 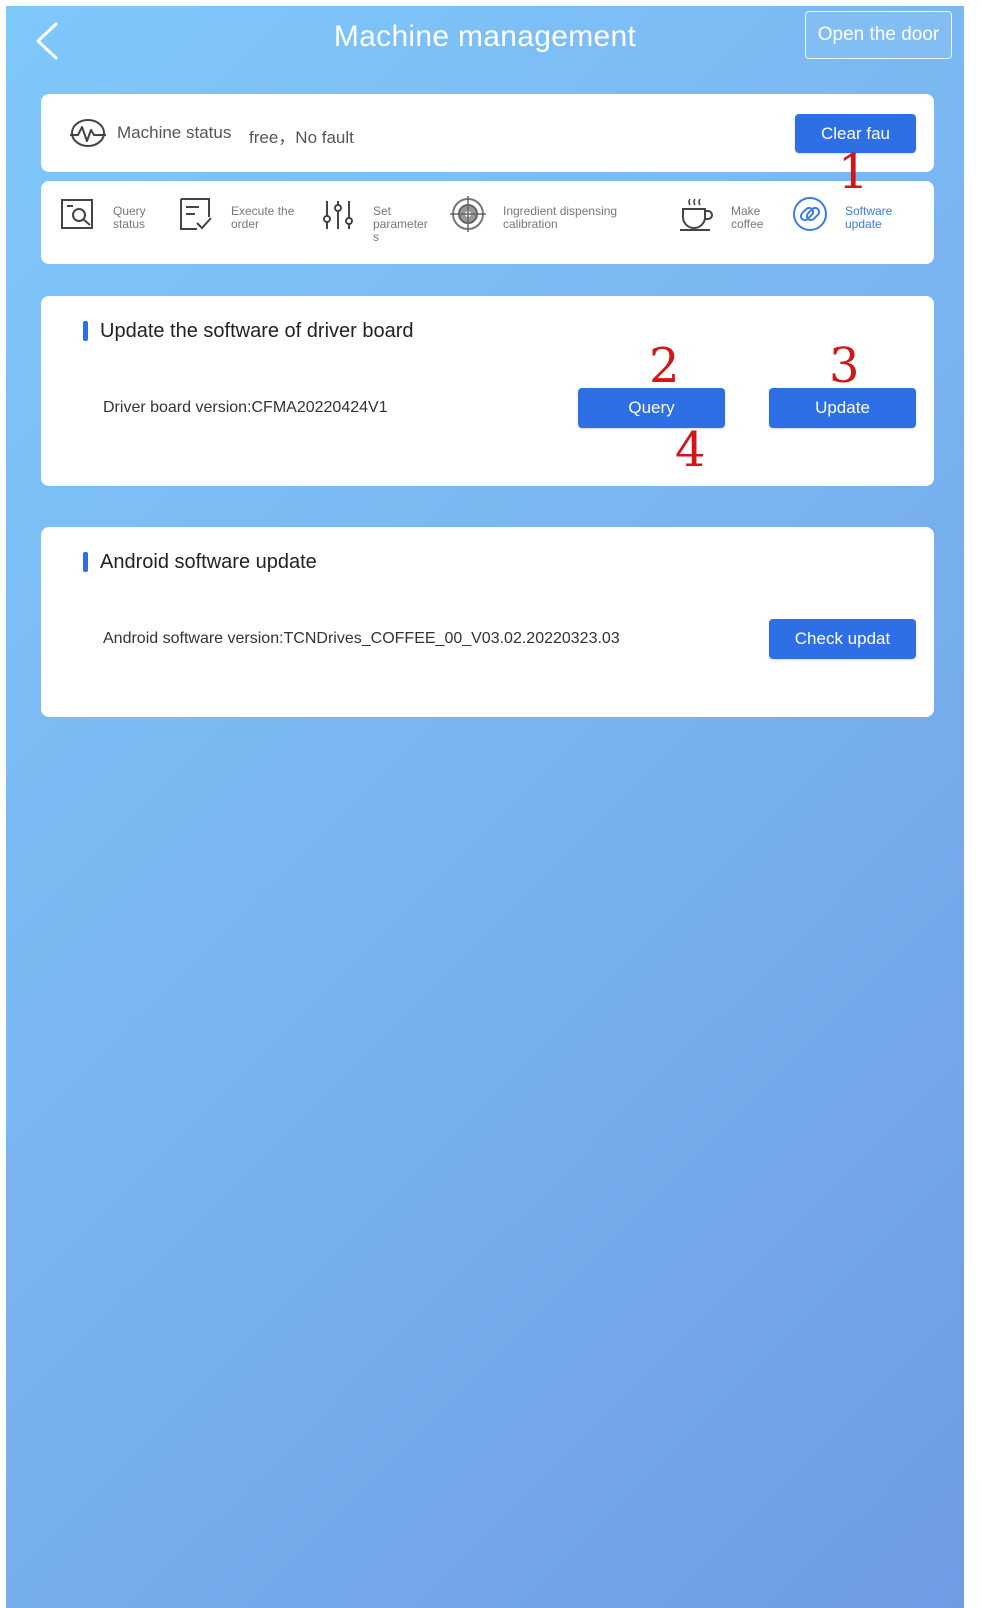 I want to click on machine-status-card: Machine status free，No fault Clear fau, so click(x=487, y=133).